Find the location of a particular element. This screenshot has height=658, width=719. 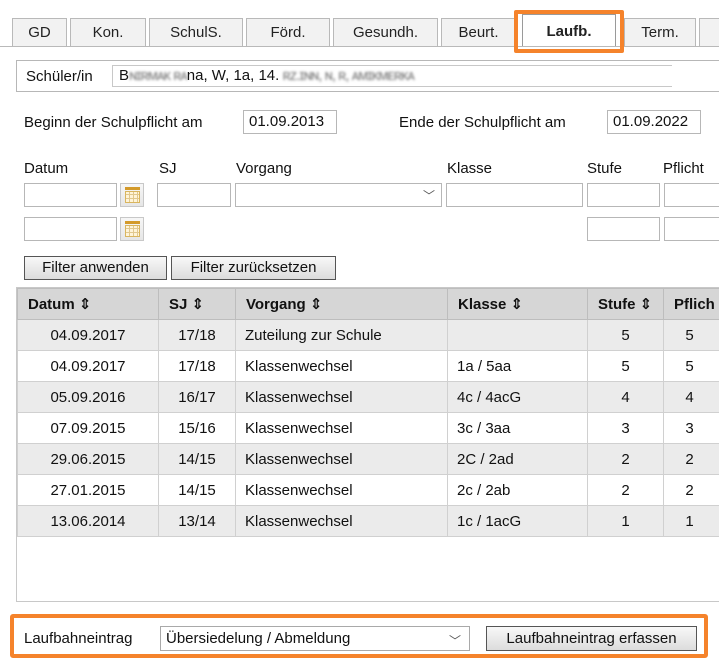

column-header-sj: SJ ⇕ is located at coordinates (197, 304).